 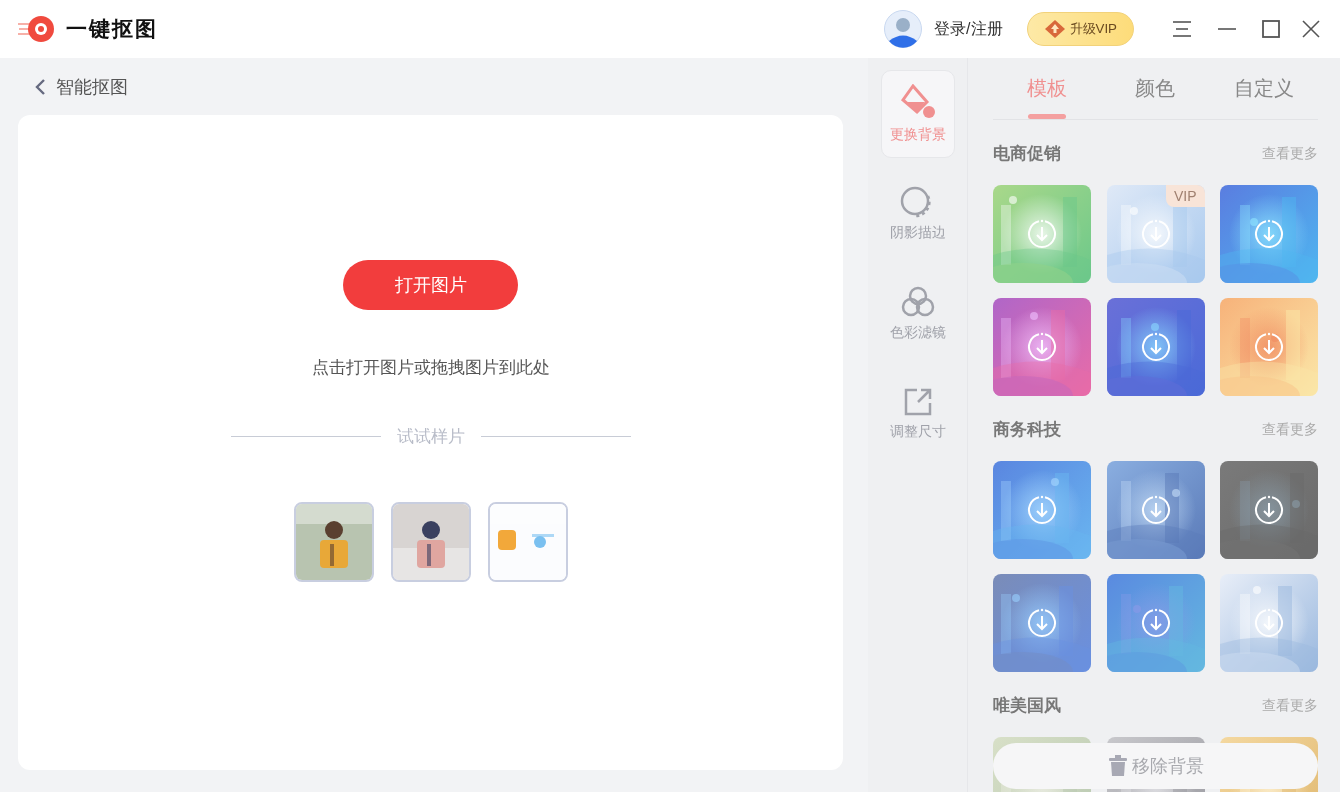 What do you see at coordinates (968, 29) in the screenshot?
I see `login-link: 登录/注册` at bounding box center [968, 29].